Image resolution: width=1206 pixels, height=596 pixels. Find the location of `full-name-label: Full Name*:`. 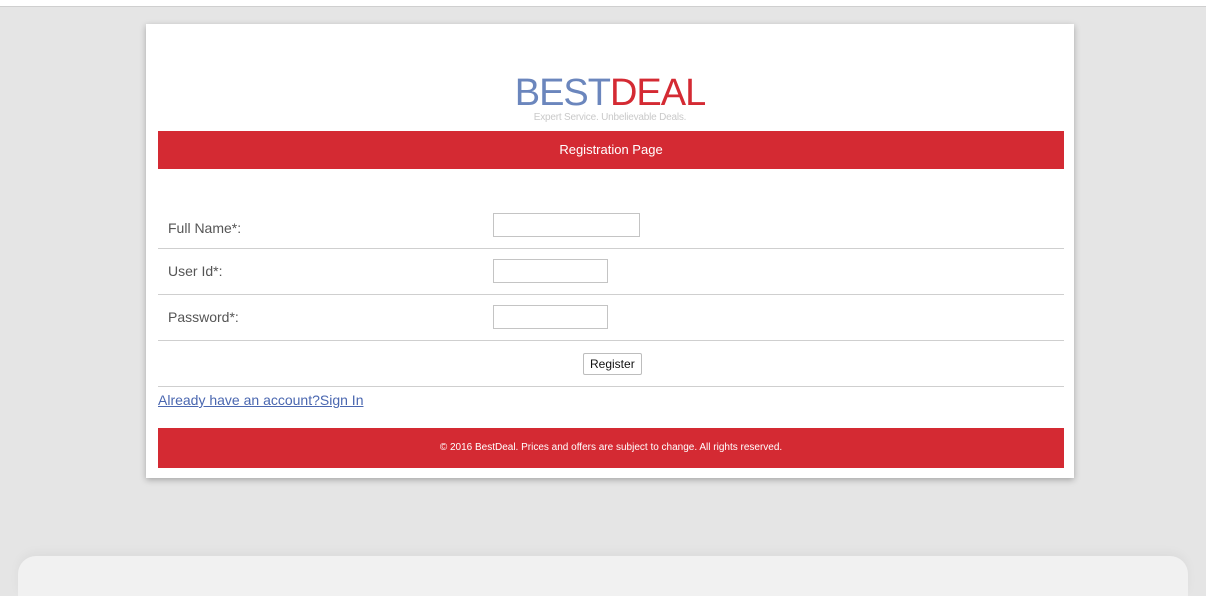

full-name-label: Full Name*: is located at coordinates (205, 228).